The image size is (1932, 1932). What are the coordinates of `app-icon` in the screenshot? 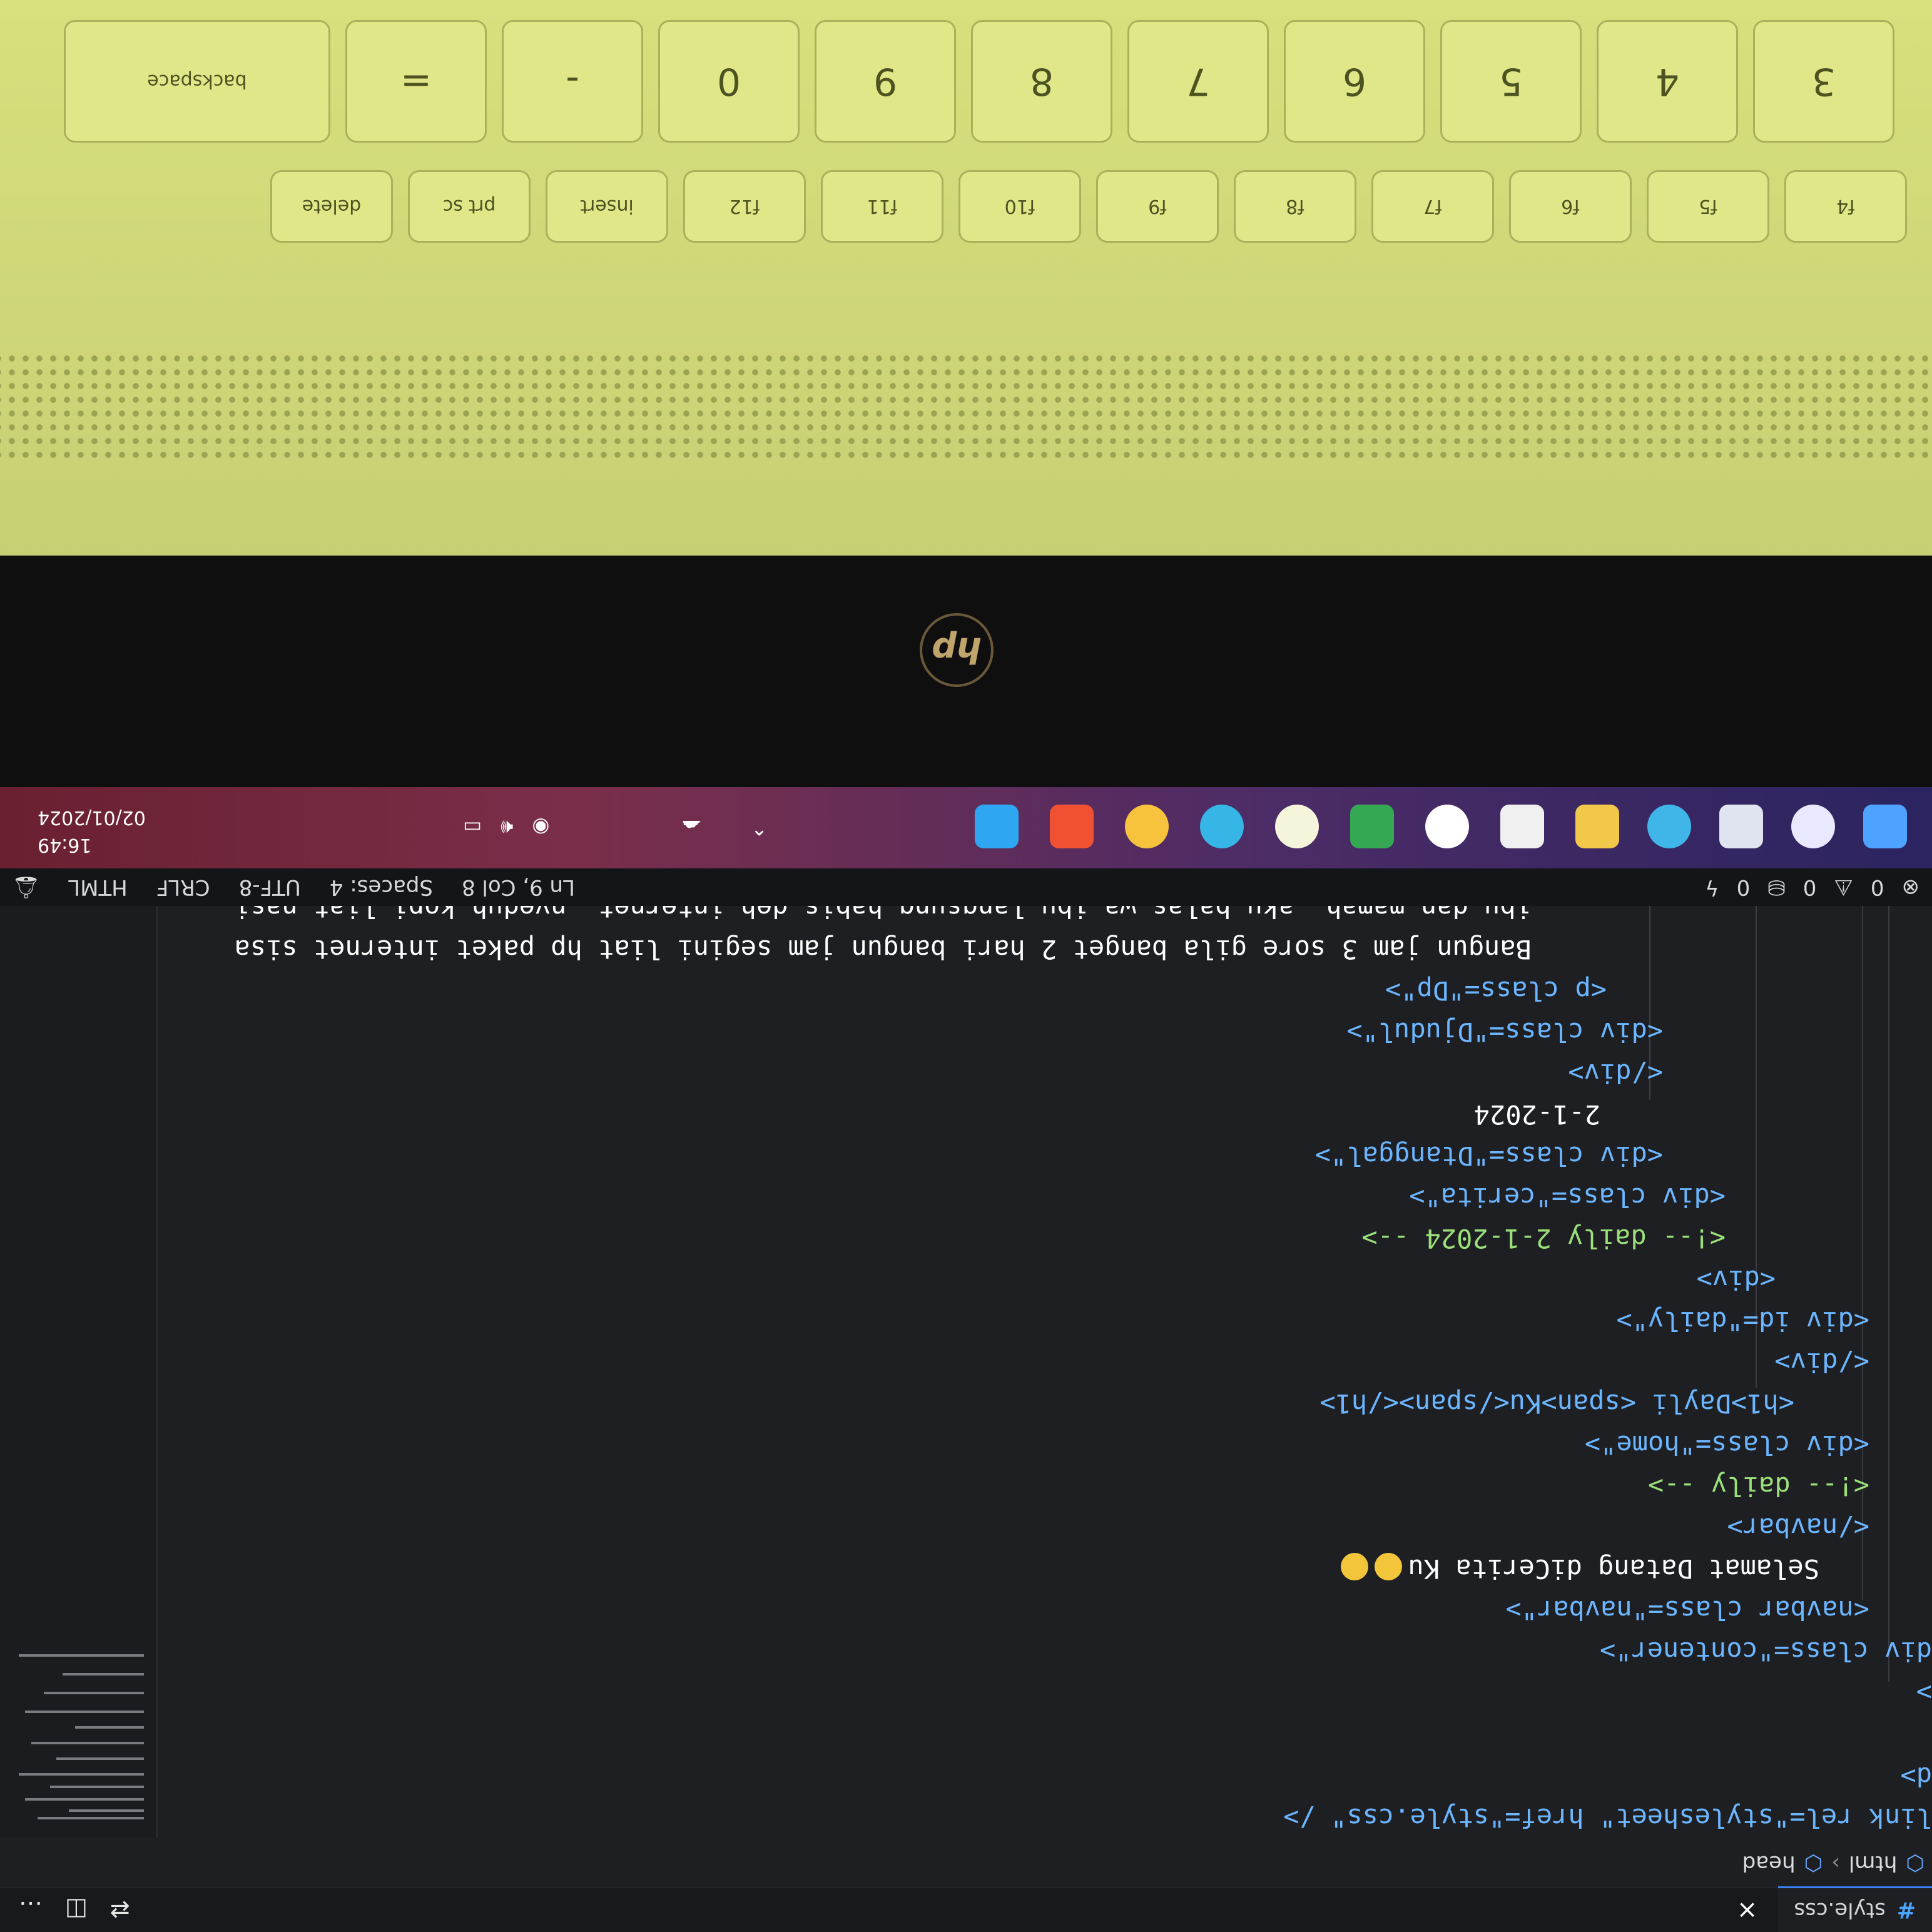 It's located at (1222, 826).